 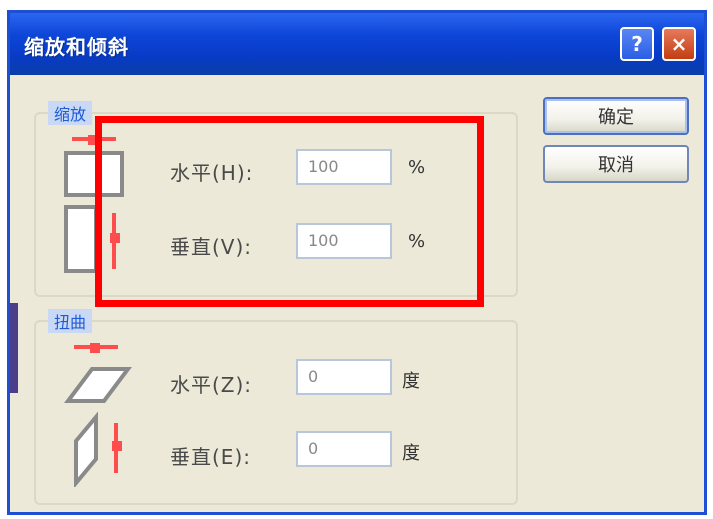 What do you see at coordinates (344, 449) in the screenshot?
I see `skew-vertical-input: 0` at bounding box center [344, 449].